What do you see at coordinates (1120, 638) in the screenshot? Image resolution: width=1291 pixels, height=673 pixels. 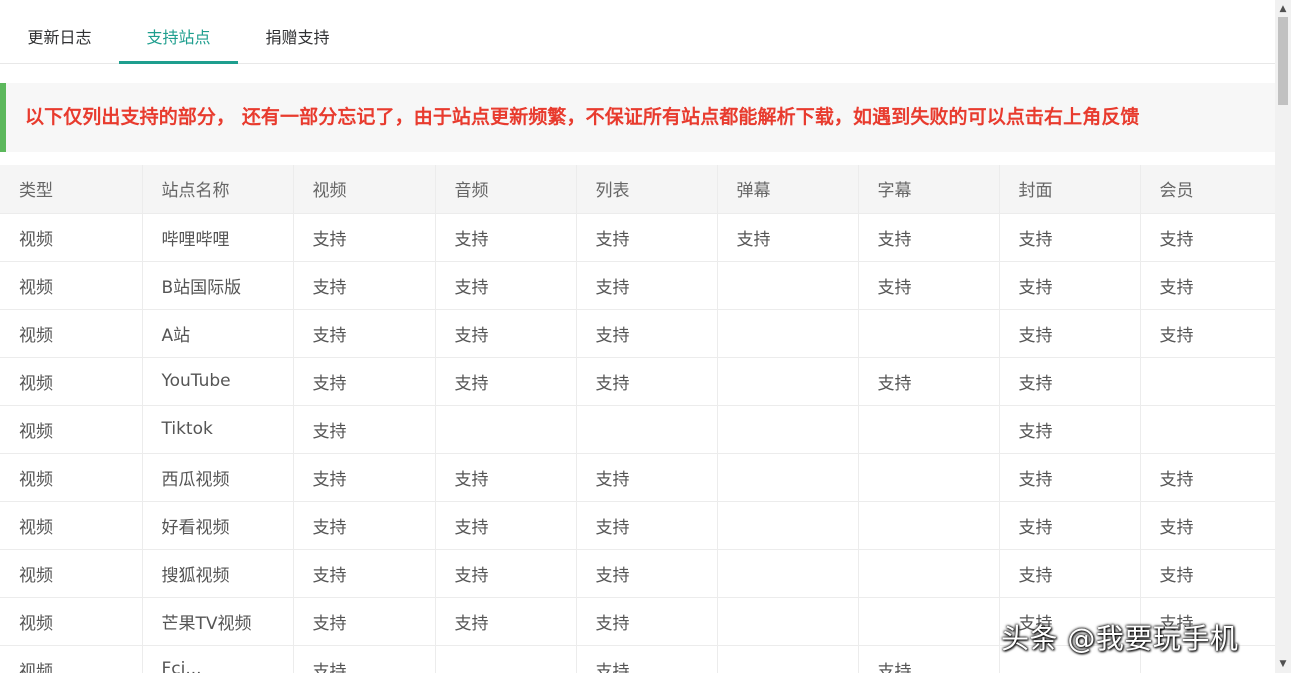 I see `watermark: 头条 @我要玩手机` at bounding box center [1120, 638].